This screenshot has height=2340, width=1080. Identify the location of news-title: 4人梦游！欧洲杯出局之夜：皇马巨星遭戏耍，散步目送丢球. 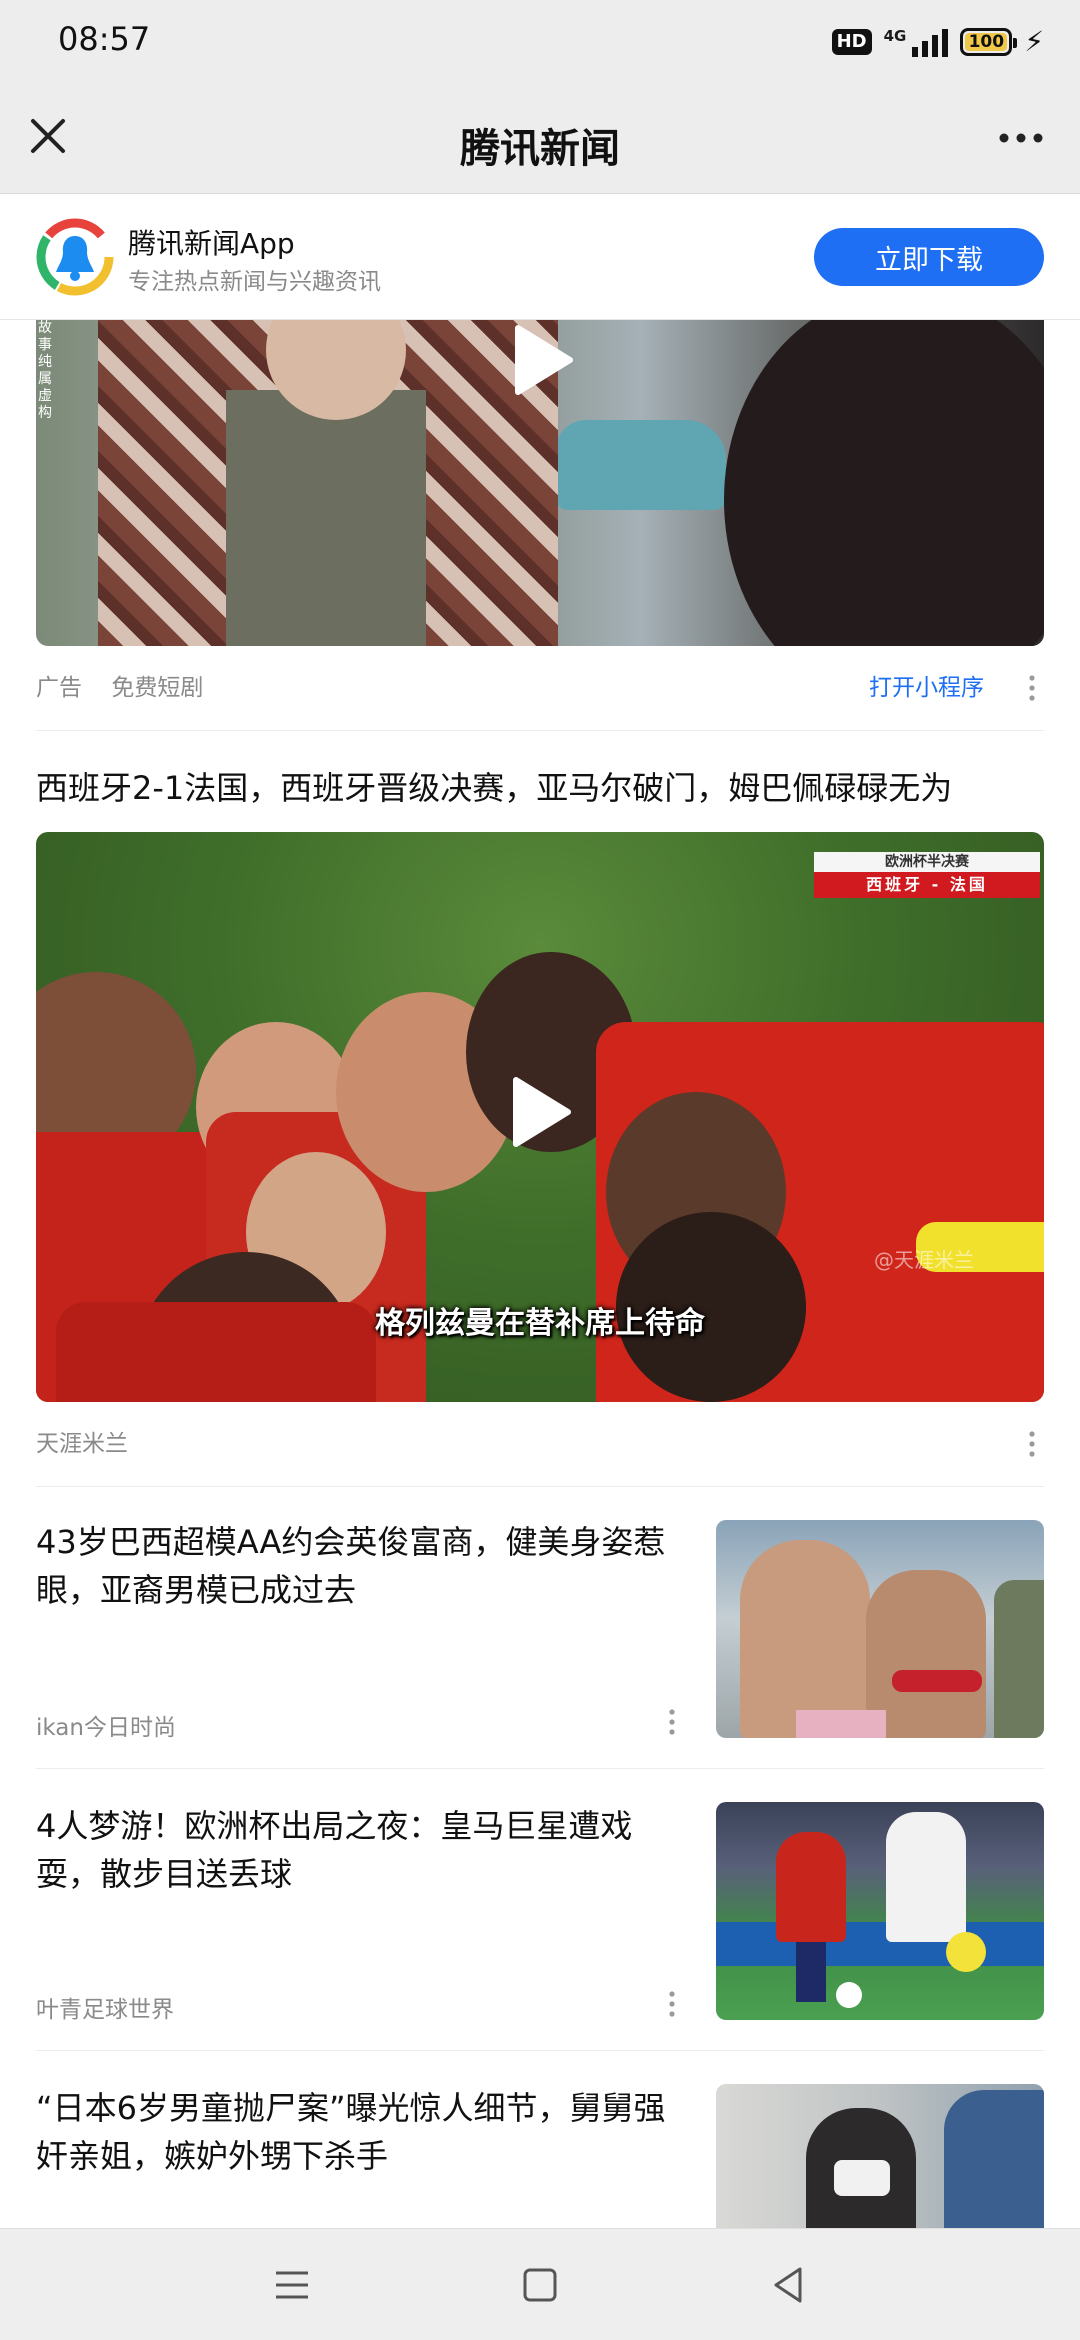
(364, 1850).